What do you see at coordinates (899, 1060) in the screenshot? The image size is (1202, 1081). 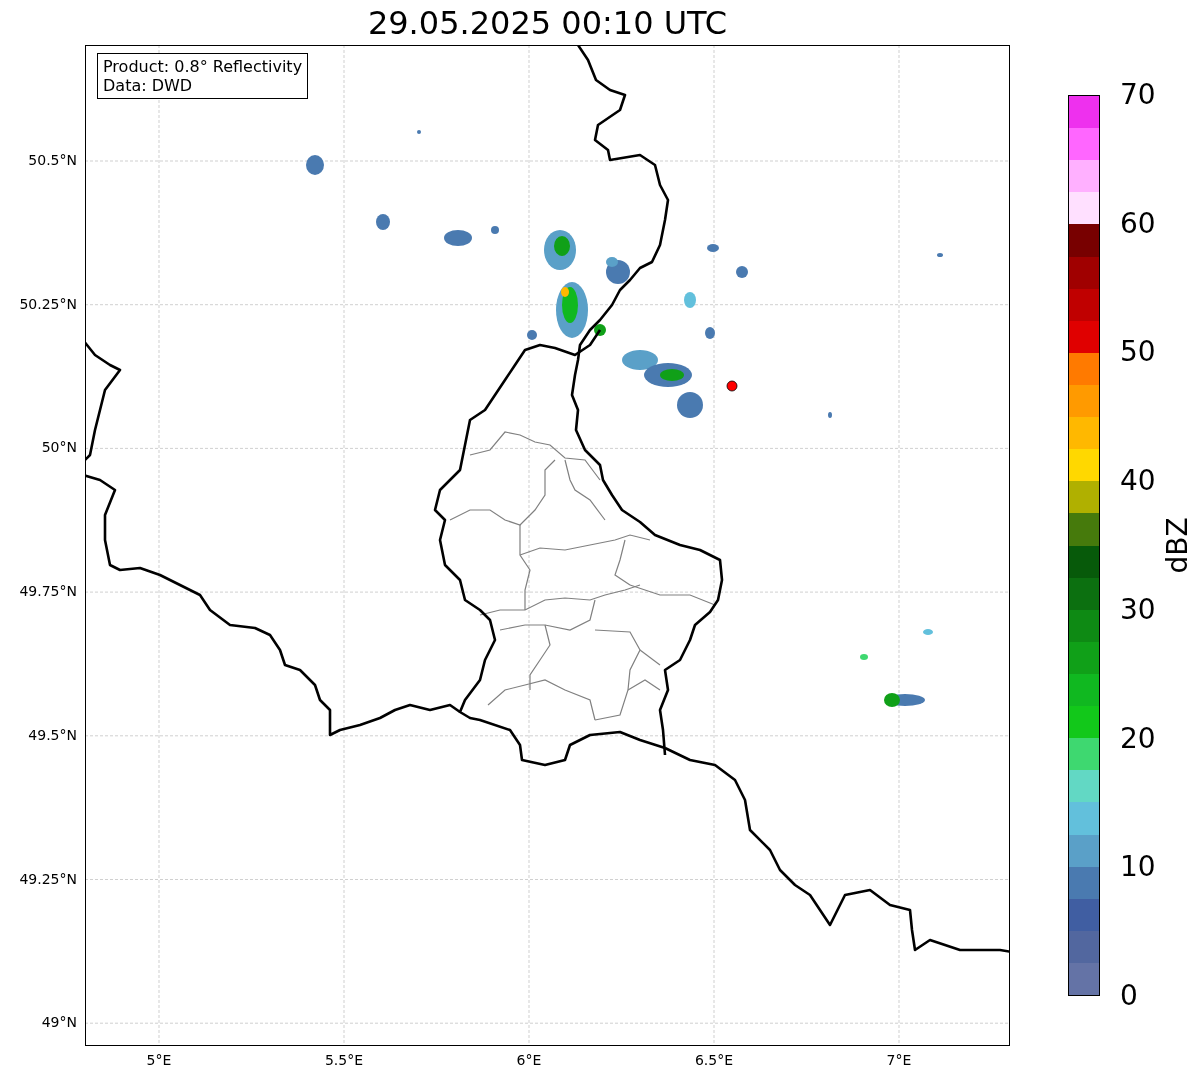 I see `x-tick-label: 7°E` at bounding box center [899, 1060].